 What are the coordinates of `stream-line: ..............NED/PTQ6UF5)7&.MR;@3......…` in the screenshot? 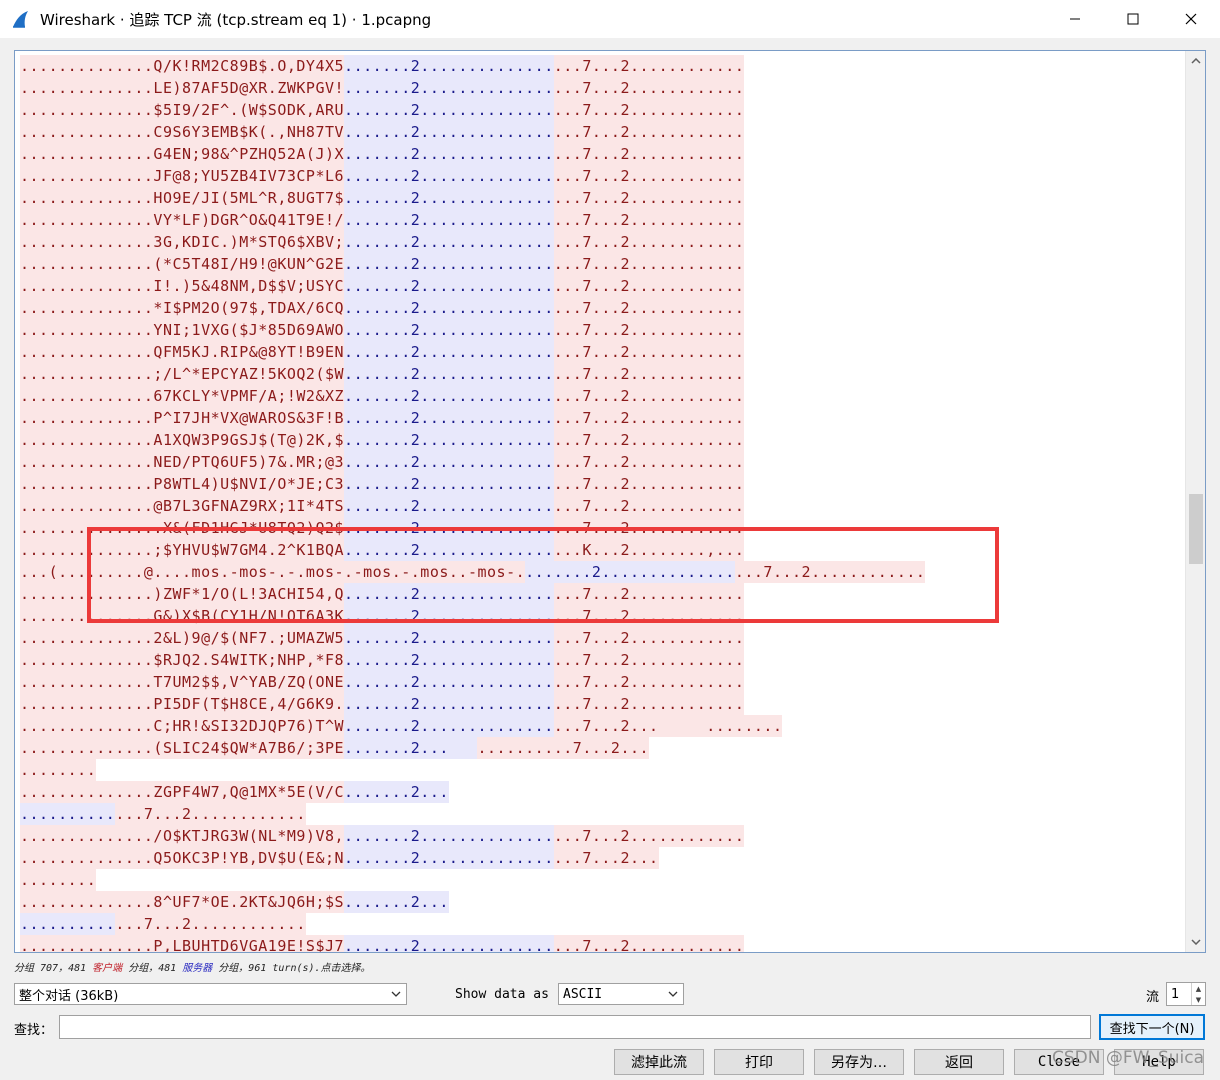 It's located at (472, 462).